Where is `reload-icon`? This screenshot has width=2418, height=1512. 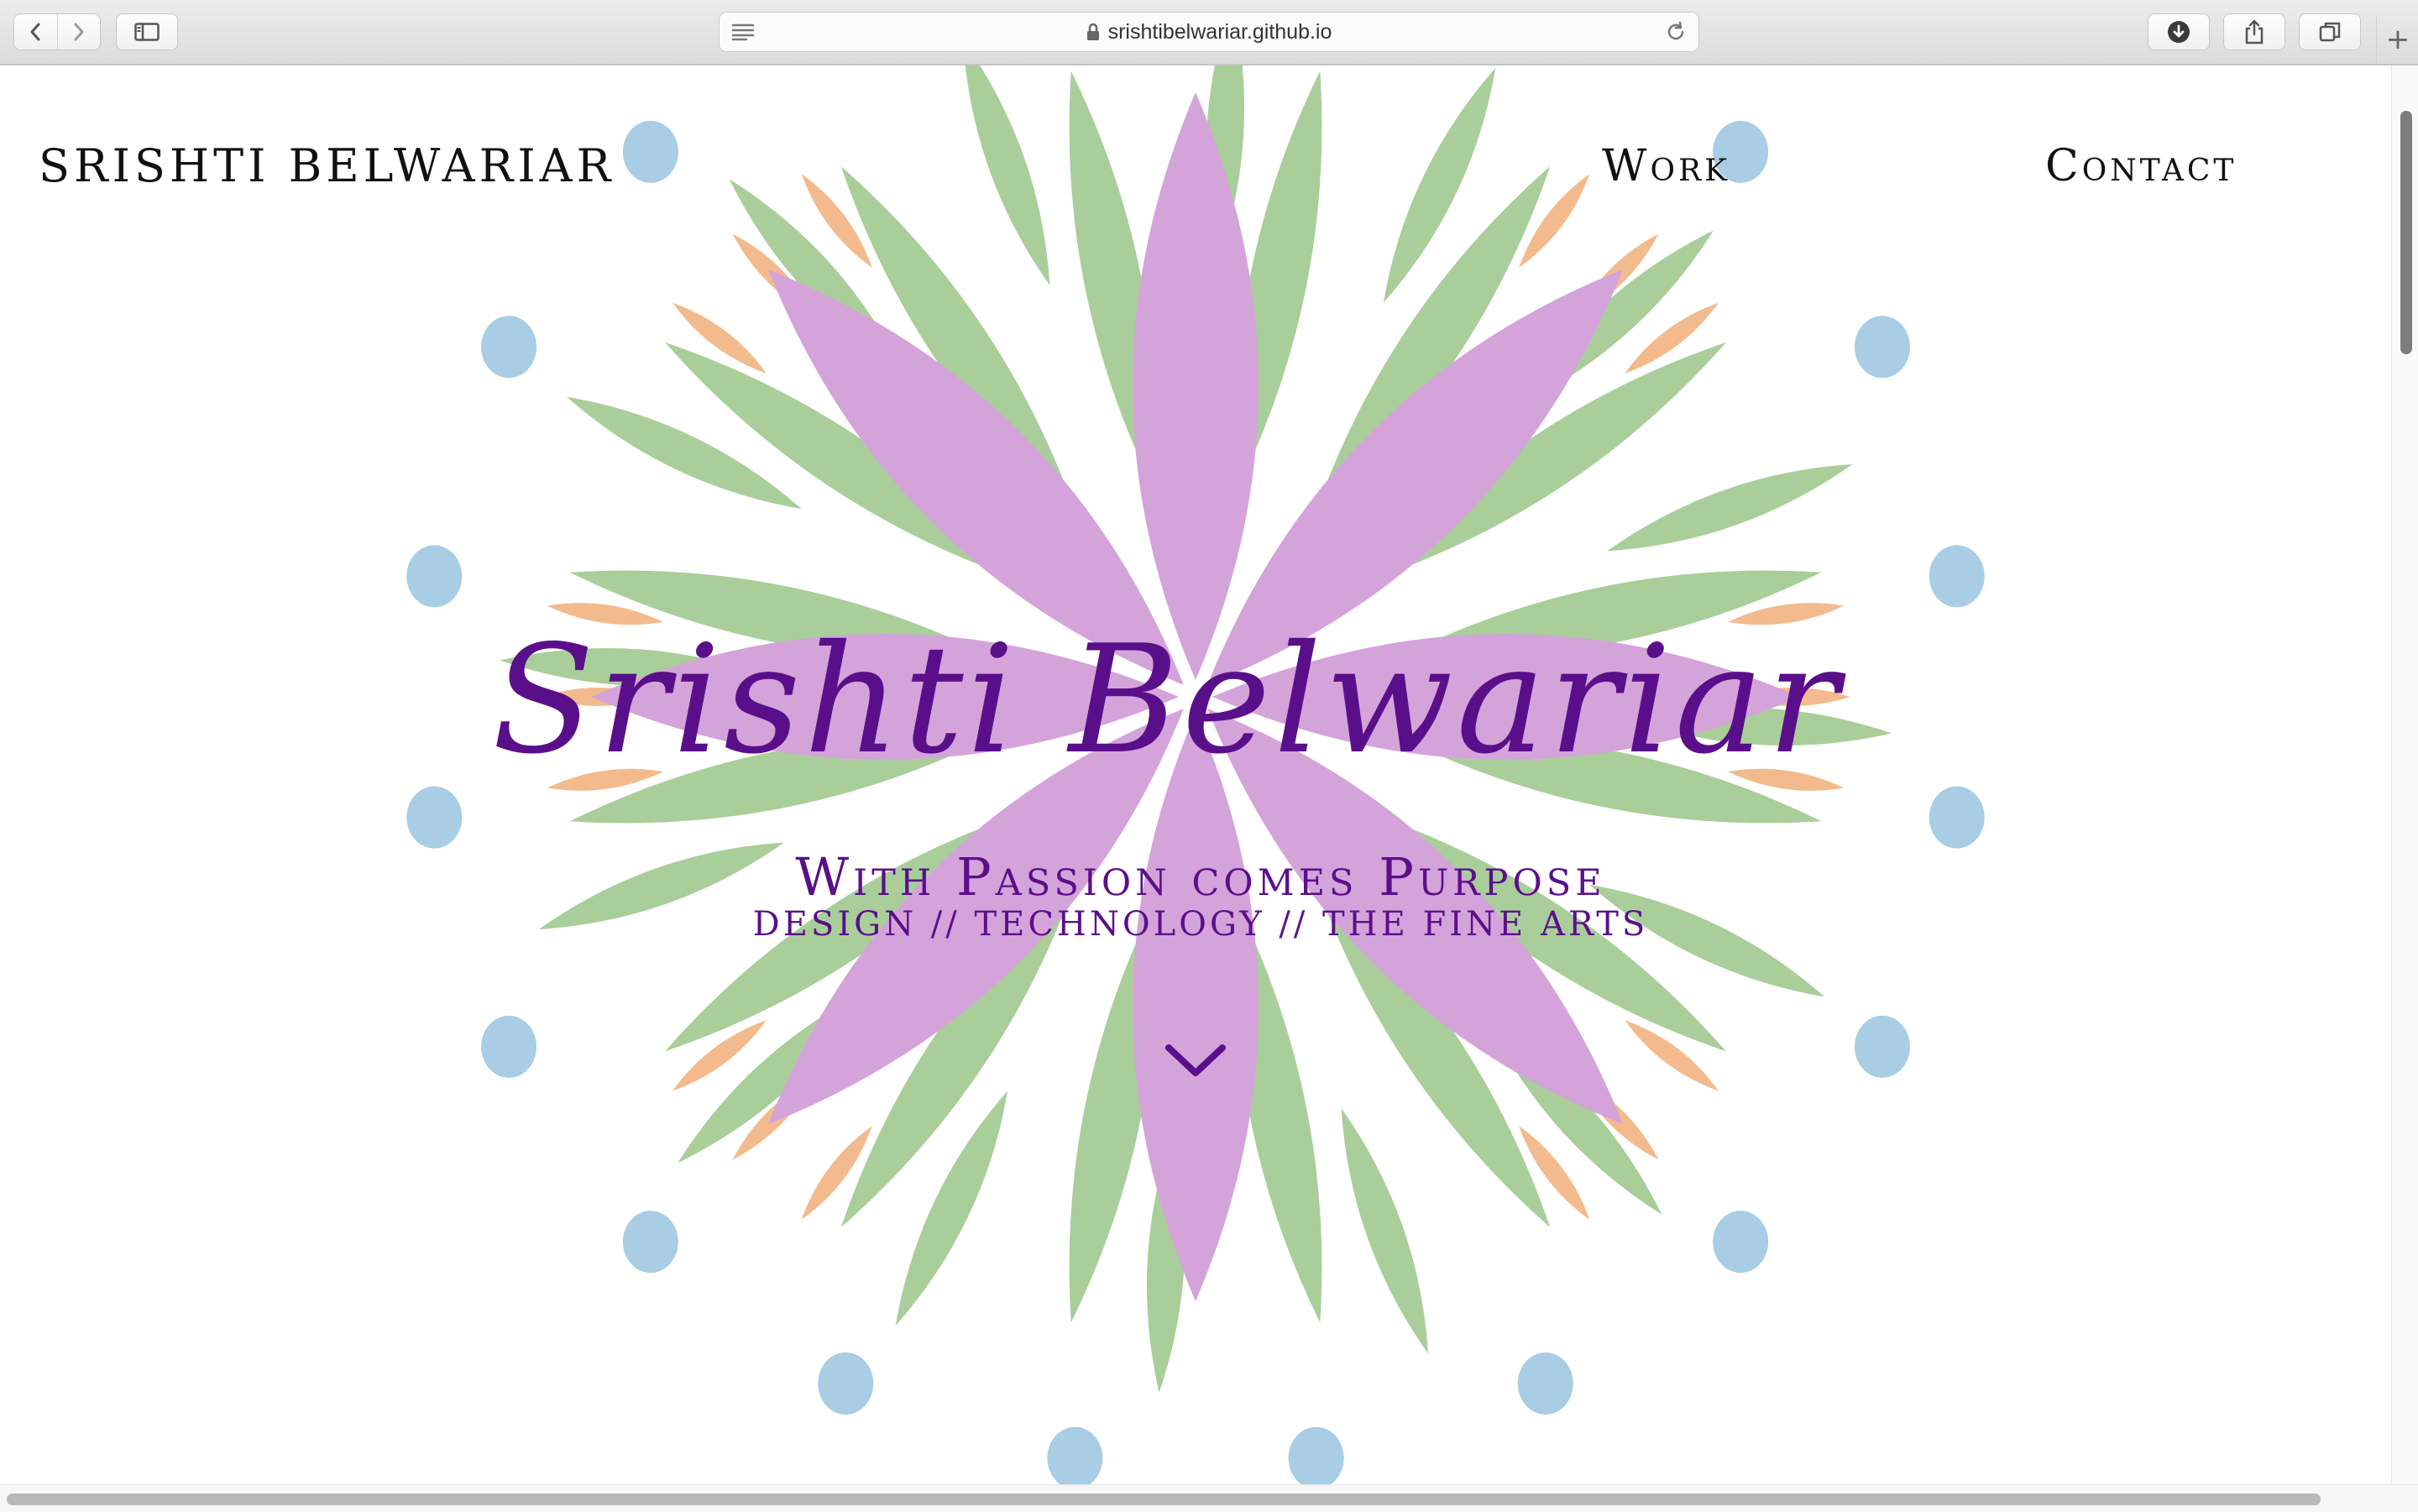
reload-icon is located at coordinates (1676, 33).